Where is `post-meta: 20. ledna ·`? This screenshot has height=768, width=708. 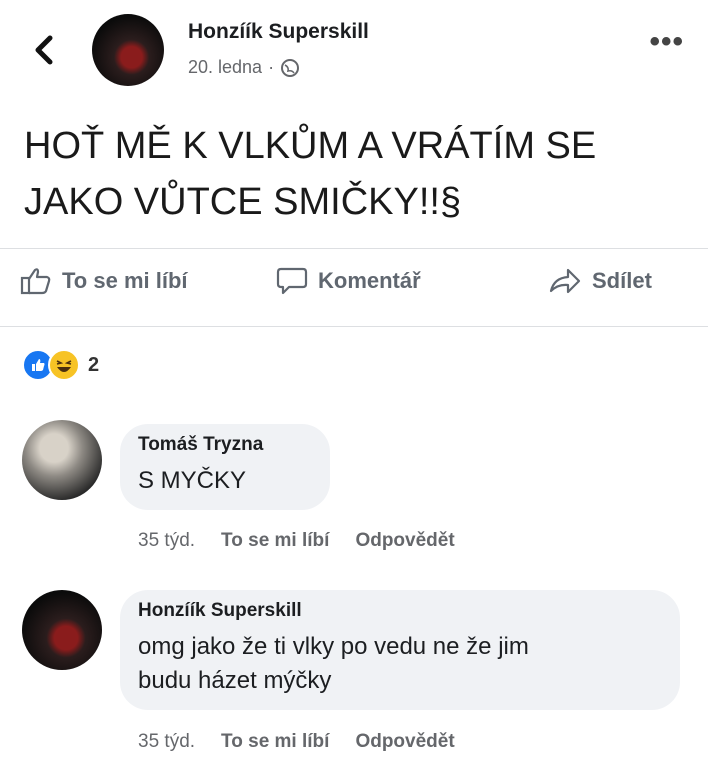 post-meta: 20. ledna · is located at coordinates (244, 67).